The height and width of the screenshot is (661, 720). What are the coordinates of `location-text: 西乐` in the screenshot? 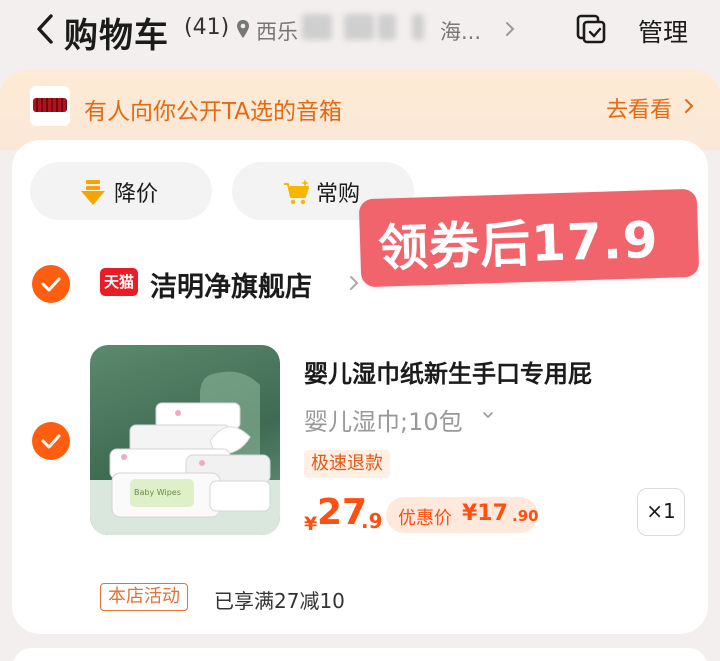 It's located at (277, 31).